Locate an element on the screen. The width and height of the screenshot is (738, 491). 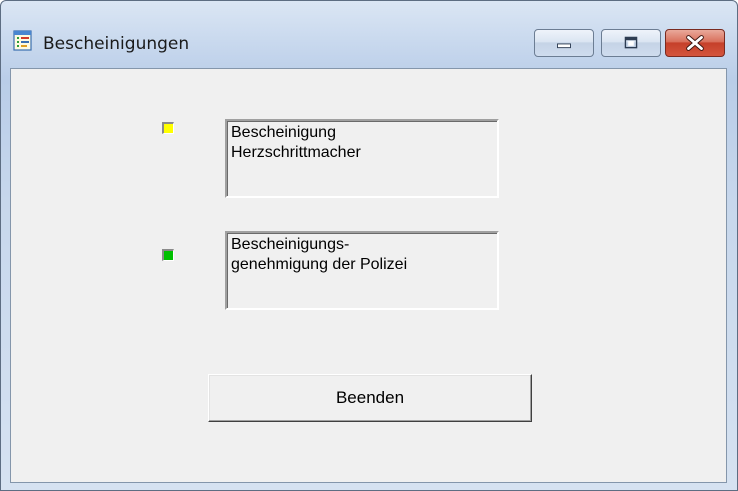
certificate-police-approval-field: Bescheinigungs- genehmigung der Polizei is located at coordinates (362, 270).